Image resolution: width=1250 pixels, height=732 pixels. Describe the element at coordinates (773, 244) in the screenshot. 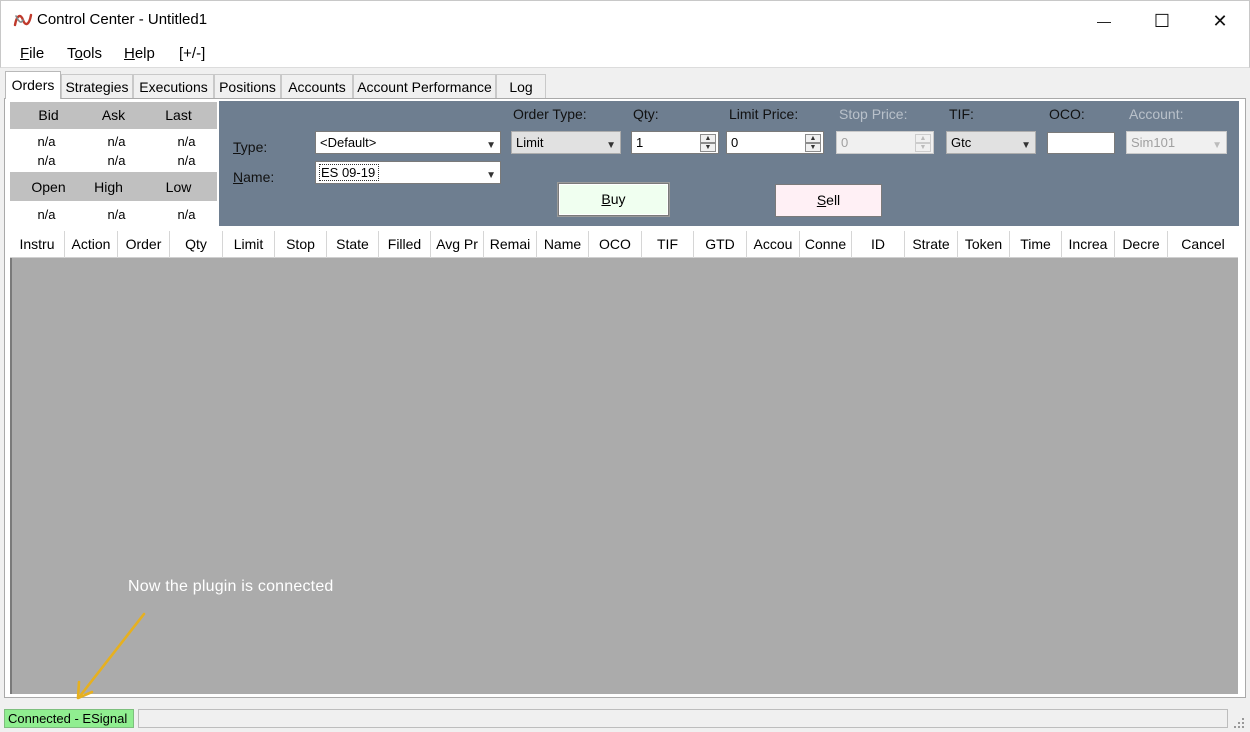

I see `col-account: Accou` at that location.